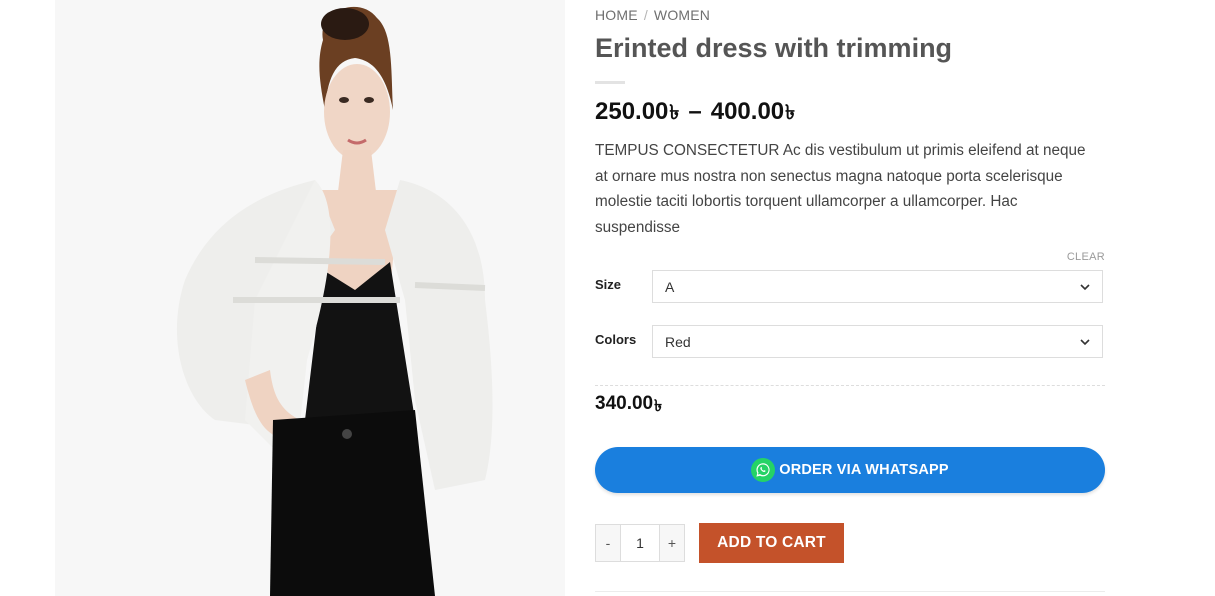 This screenshot has height=596, width=1215. What do you see at coordinates (608, 284) in the screenshot?
I see `size-label: Size` at bounding box center [608, 284].